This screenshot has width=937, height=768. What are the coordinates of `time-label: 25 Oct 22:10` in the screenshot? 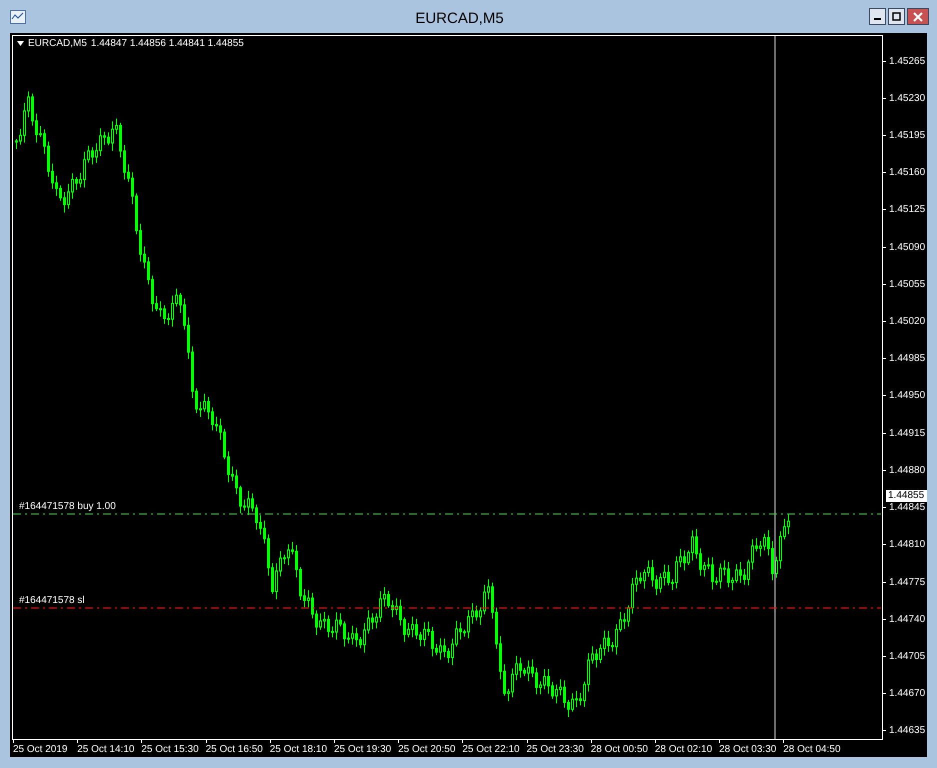 It's located at (491, 749).